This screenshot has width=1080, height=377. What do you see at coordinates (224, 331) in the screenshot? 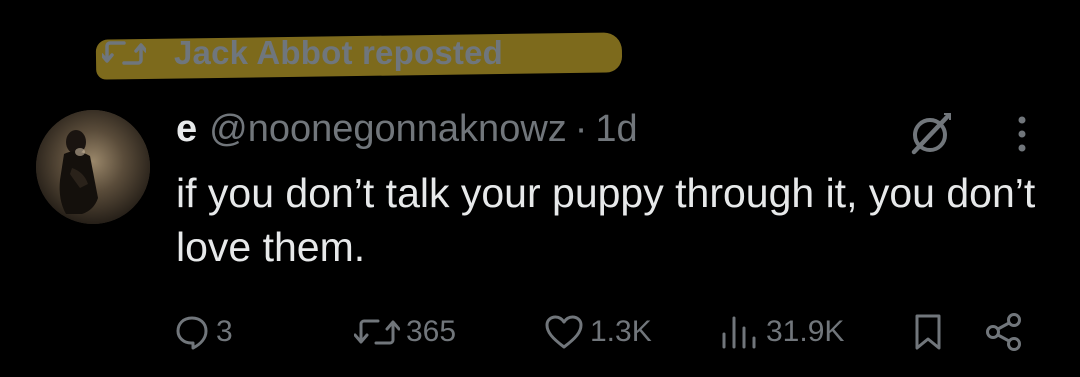
I see `reply-count: 3` at bounding box center [224, 331].